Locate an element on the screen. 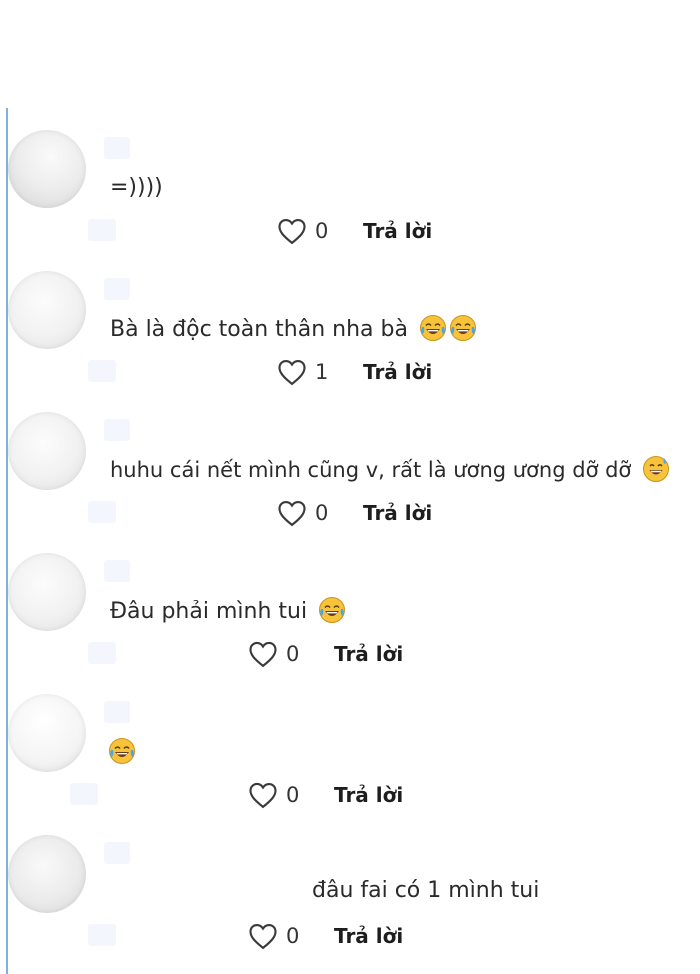 This screenshot has height=974, width=700. comment-text: =)))) is located at coordinates (136, 187).